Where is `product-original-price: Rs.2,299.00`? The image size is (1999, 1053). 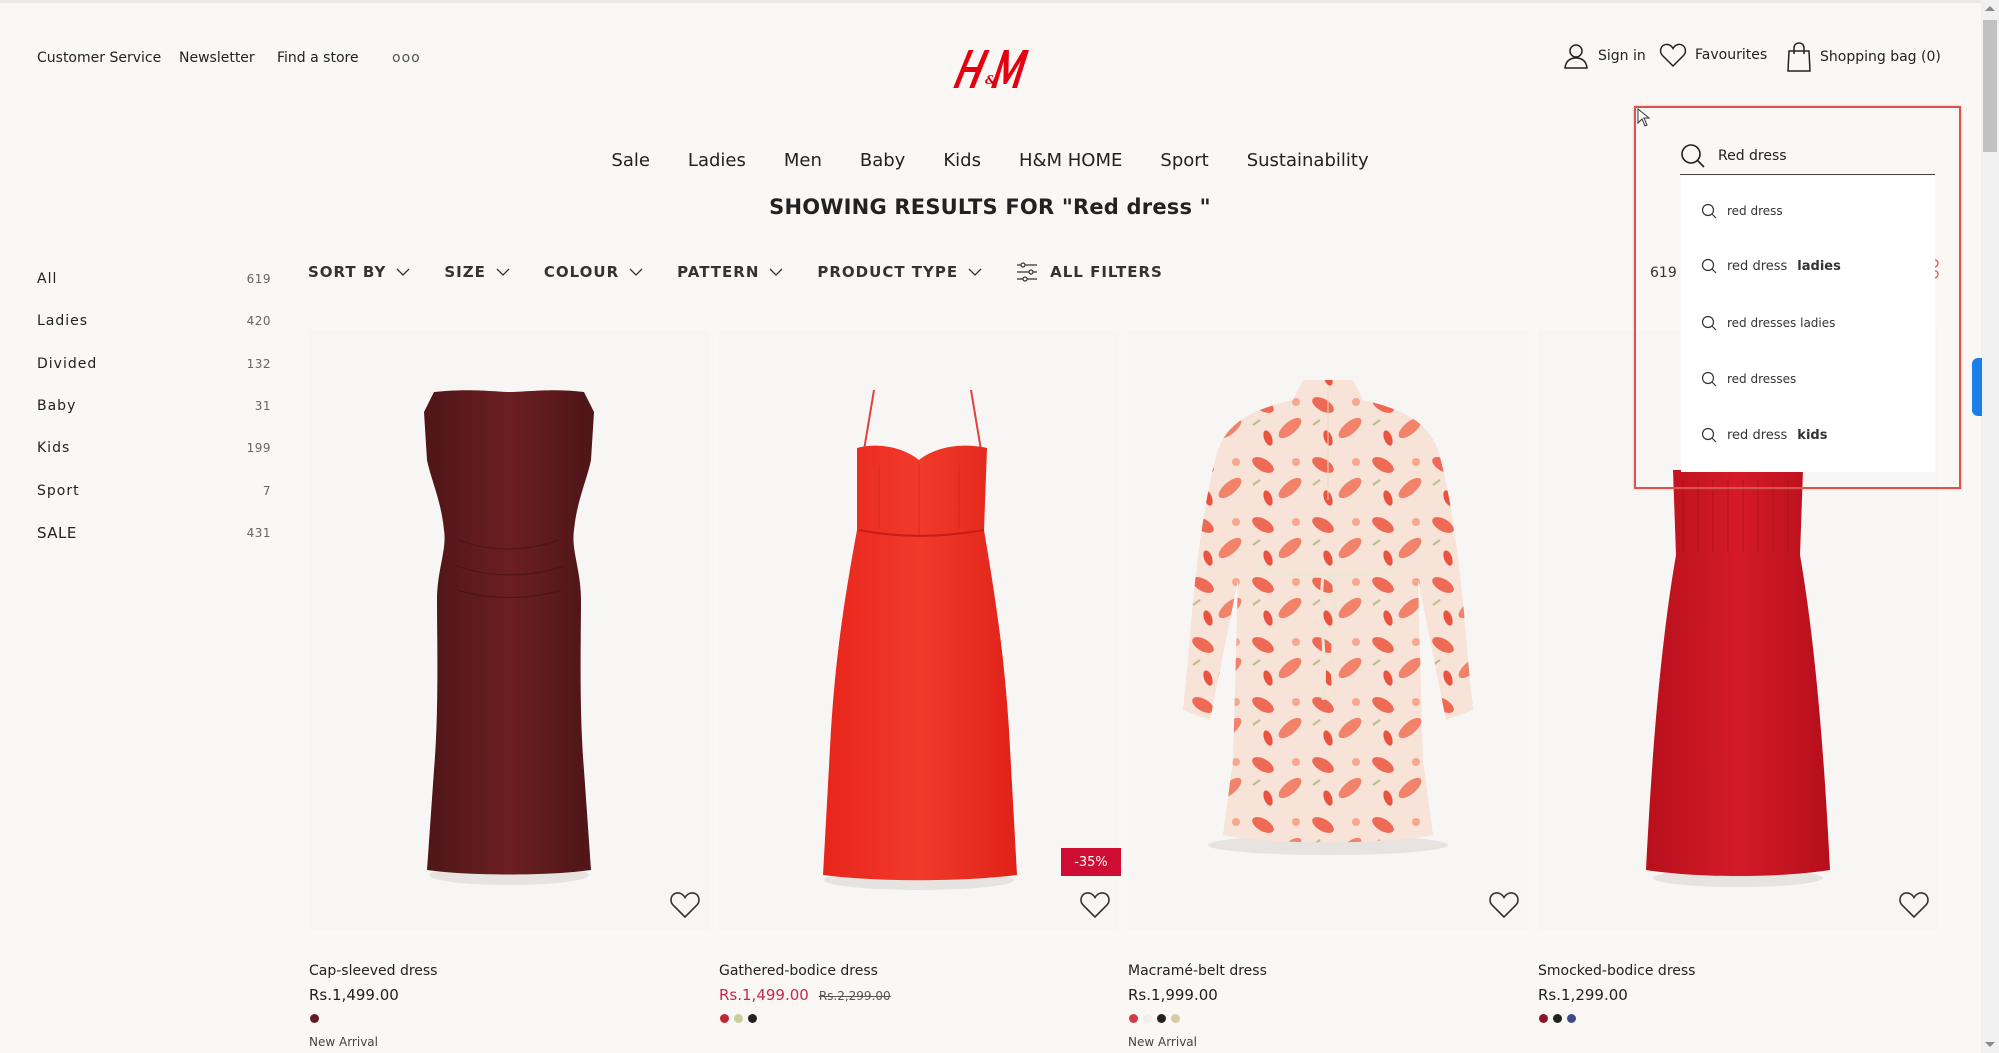 product-original-price: Rs.2,299.00 is located at coordinates (854, 996).